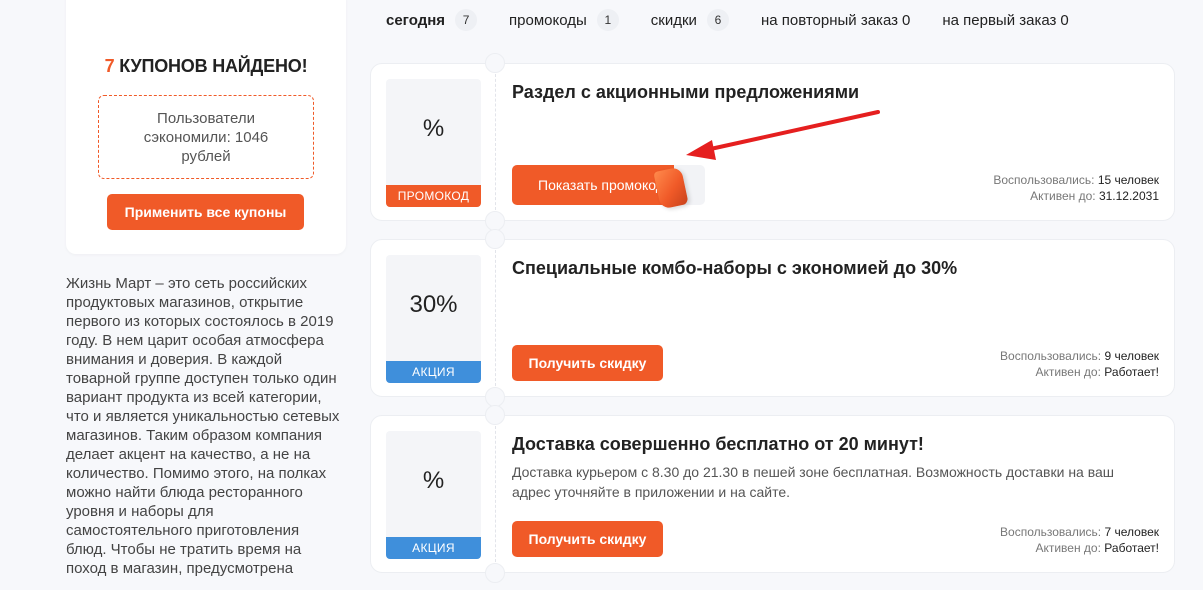  Describe the element at coordinates (433, 304) in the screenshot. I see `coupon-badge-value: 30%` at that location.